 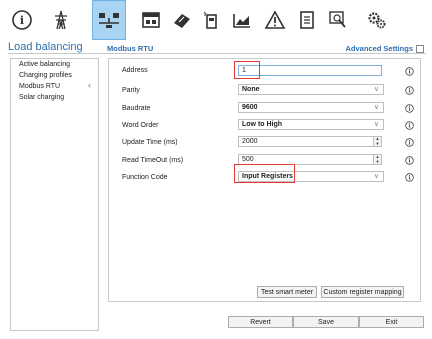 I want to click on parity-label: Parity, so click(x=131, y=90).